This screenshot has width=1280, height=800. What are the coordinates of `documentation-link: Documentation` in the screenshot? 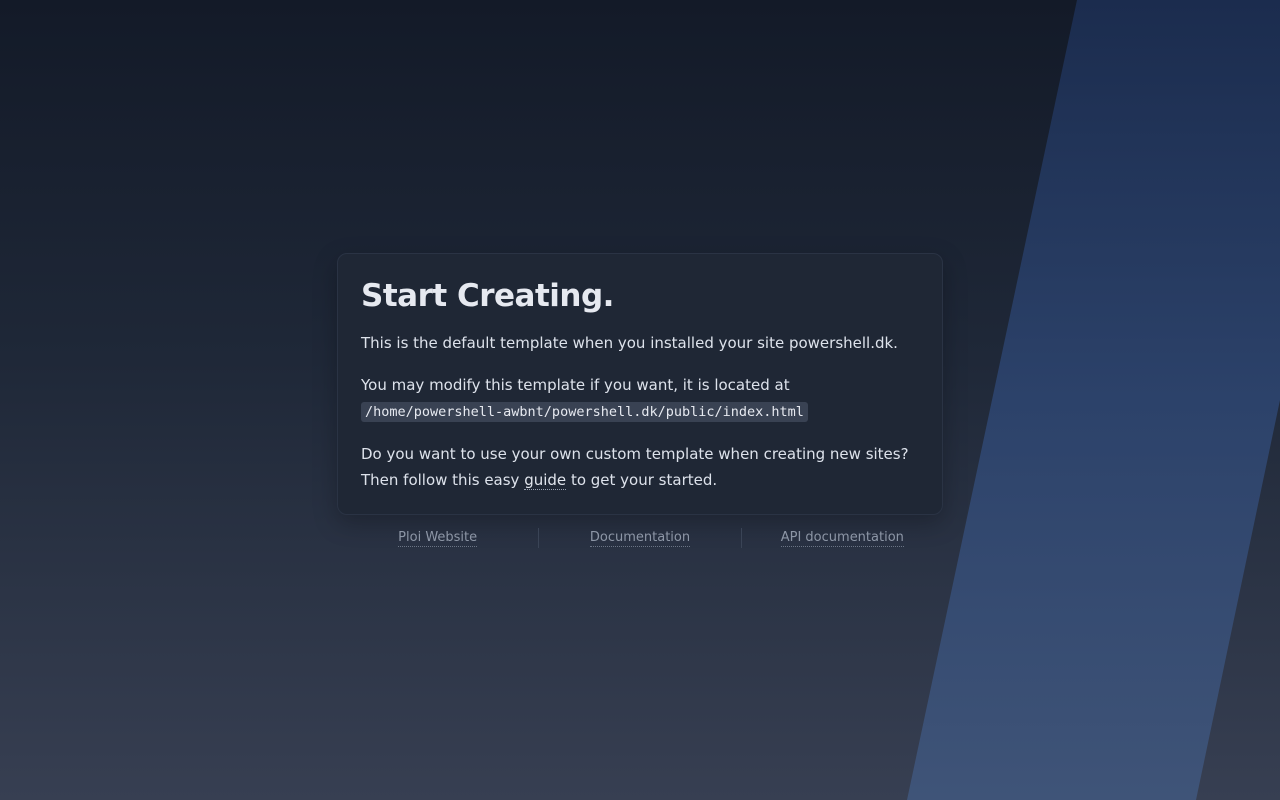 It's located at (640, 538).